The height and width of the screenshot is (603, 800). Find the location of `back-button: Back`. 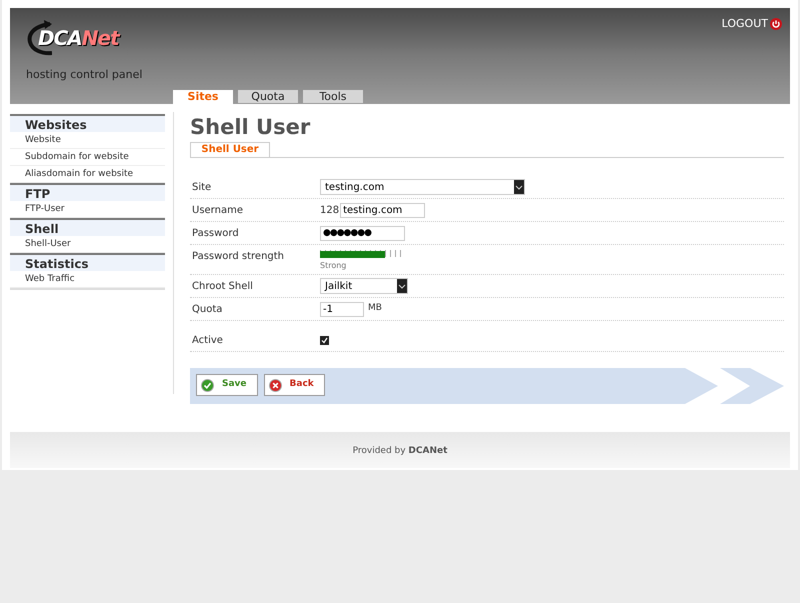

back-button: Back is located at coordinates (294, 385).